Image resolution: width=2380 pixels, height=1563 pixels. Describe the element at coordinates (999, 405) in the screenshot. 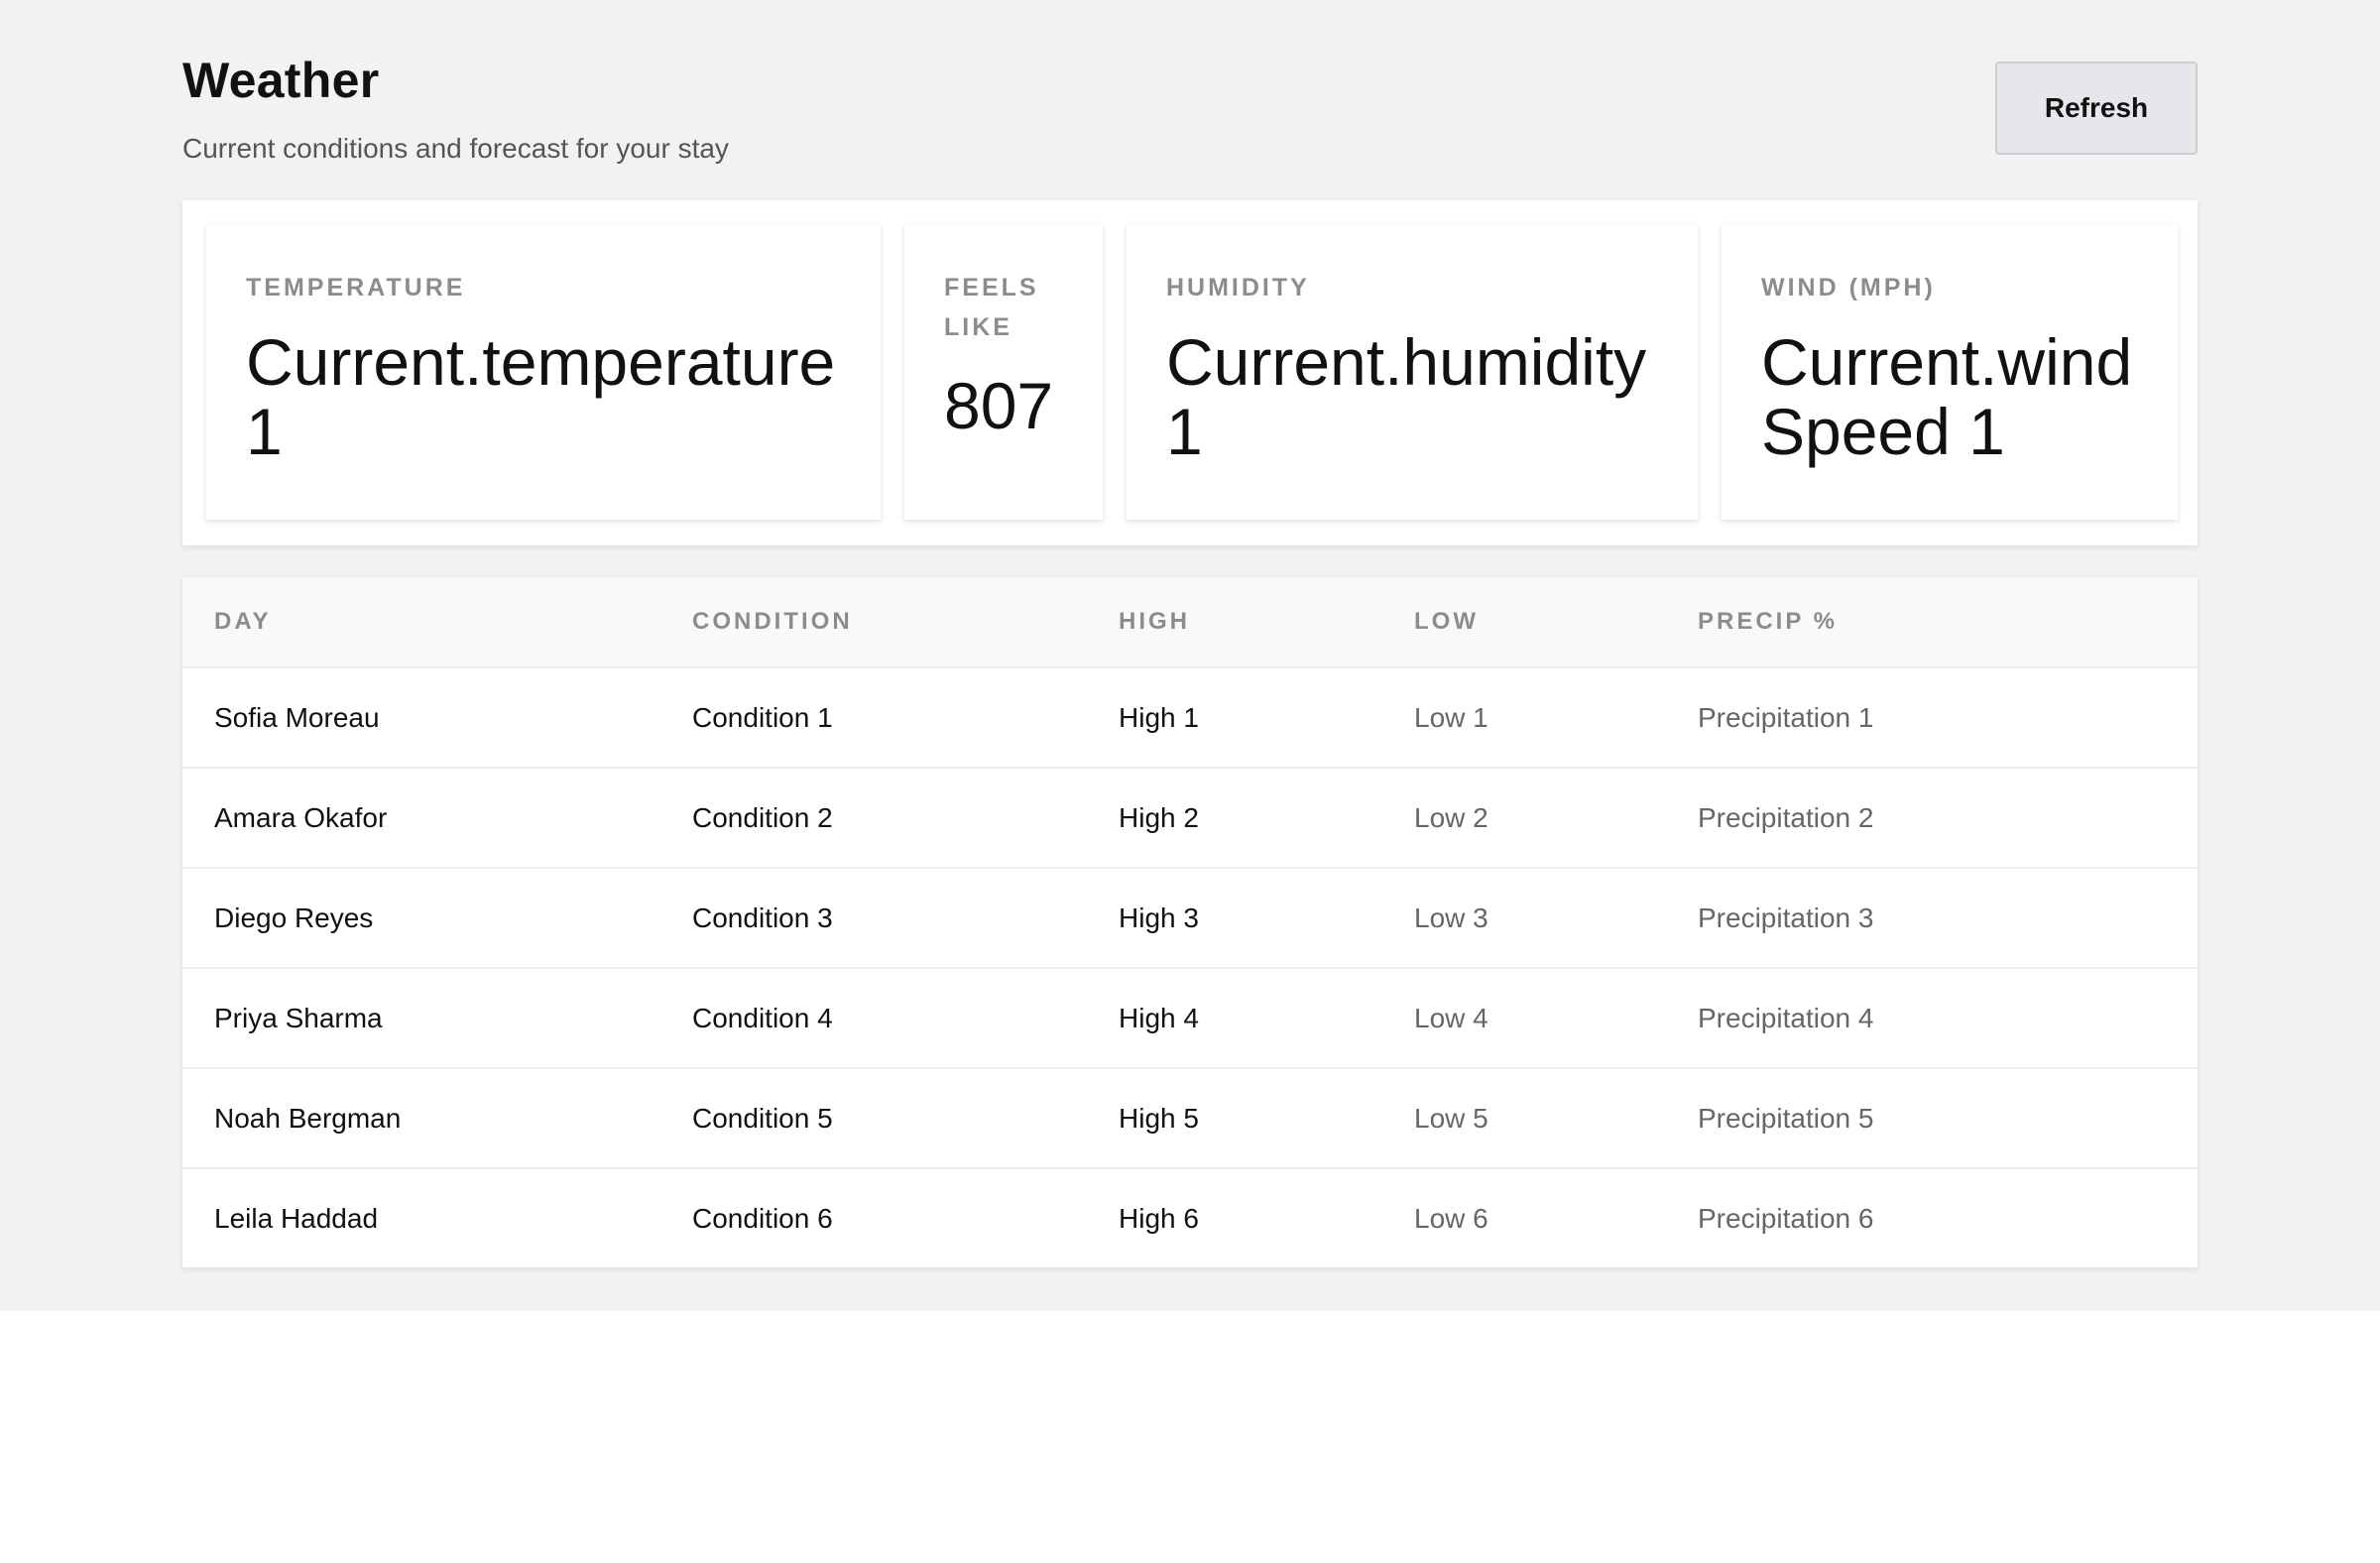

I see `feels-like-value: 807` at that location.